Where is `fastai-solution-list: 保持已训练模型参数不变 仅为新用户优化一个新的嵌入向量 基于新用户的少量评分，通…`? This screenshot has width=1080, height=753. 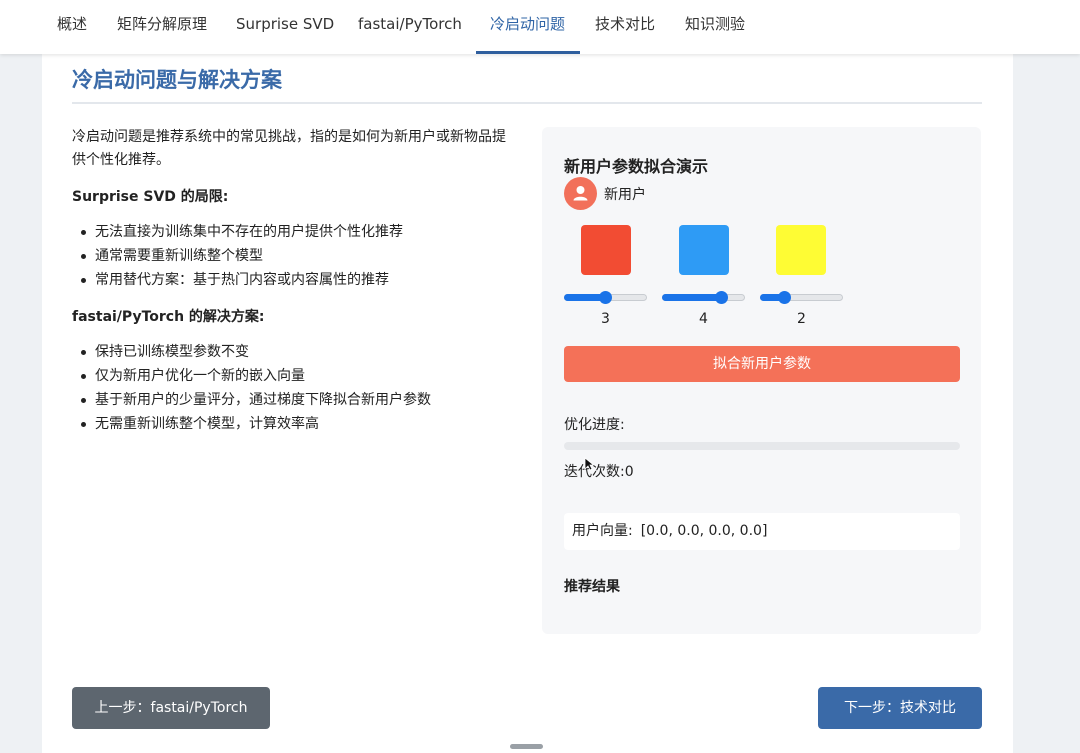
fastai-solution-list: 保持已训练模型参数不变 仅为新用户优化一个新的嵌入向量 基于新用户的少量评分，通… is located at coordinates (282, 388).